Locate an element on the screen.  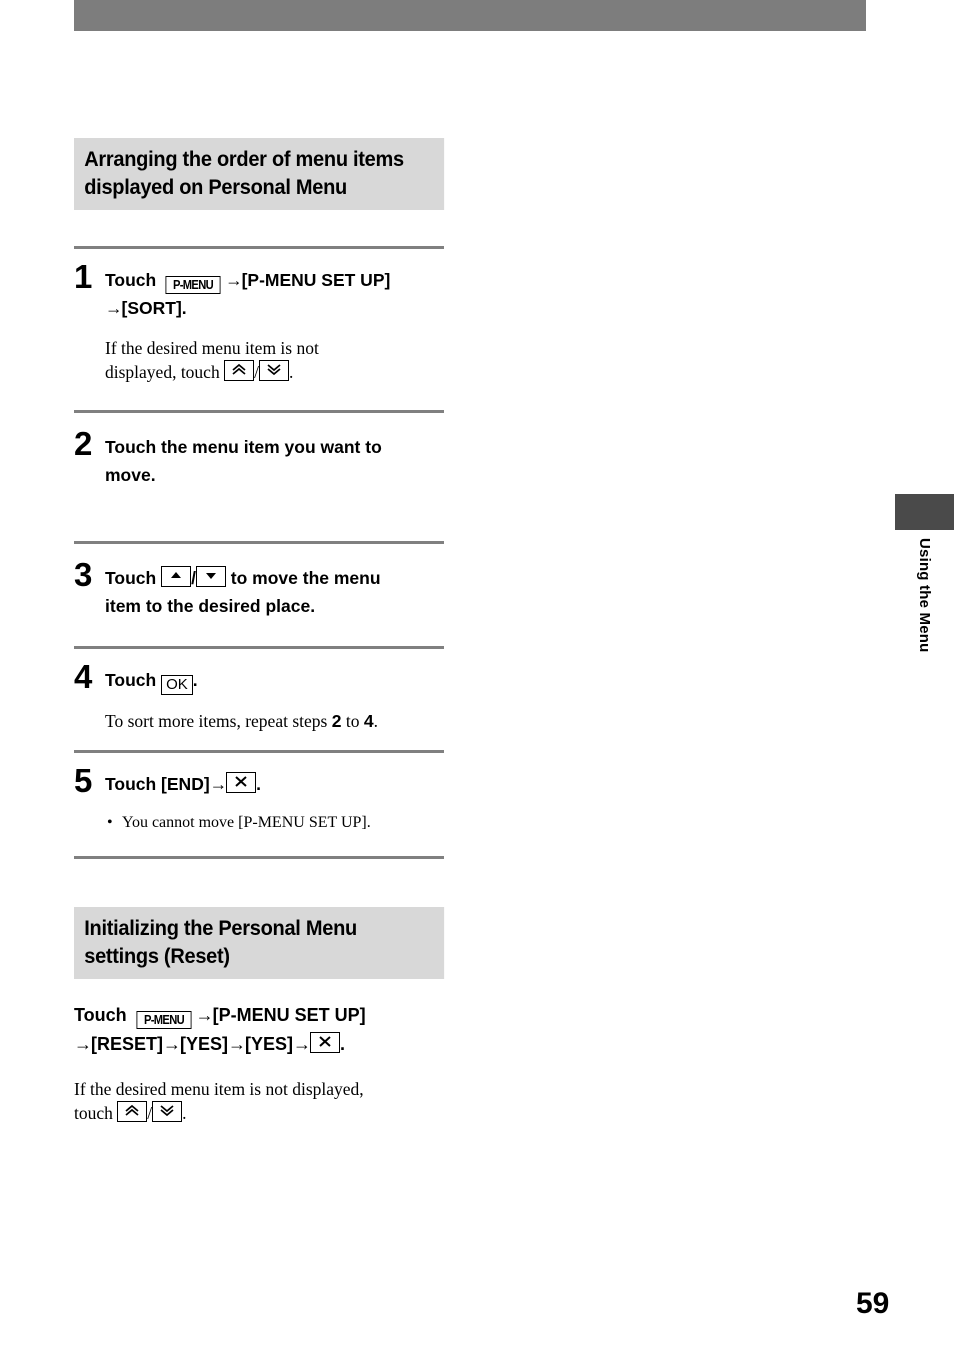
reset-command-part4: [YES] is located at coordinates (269, 1044).